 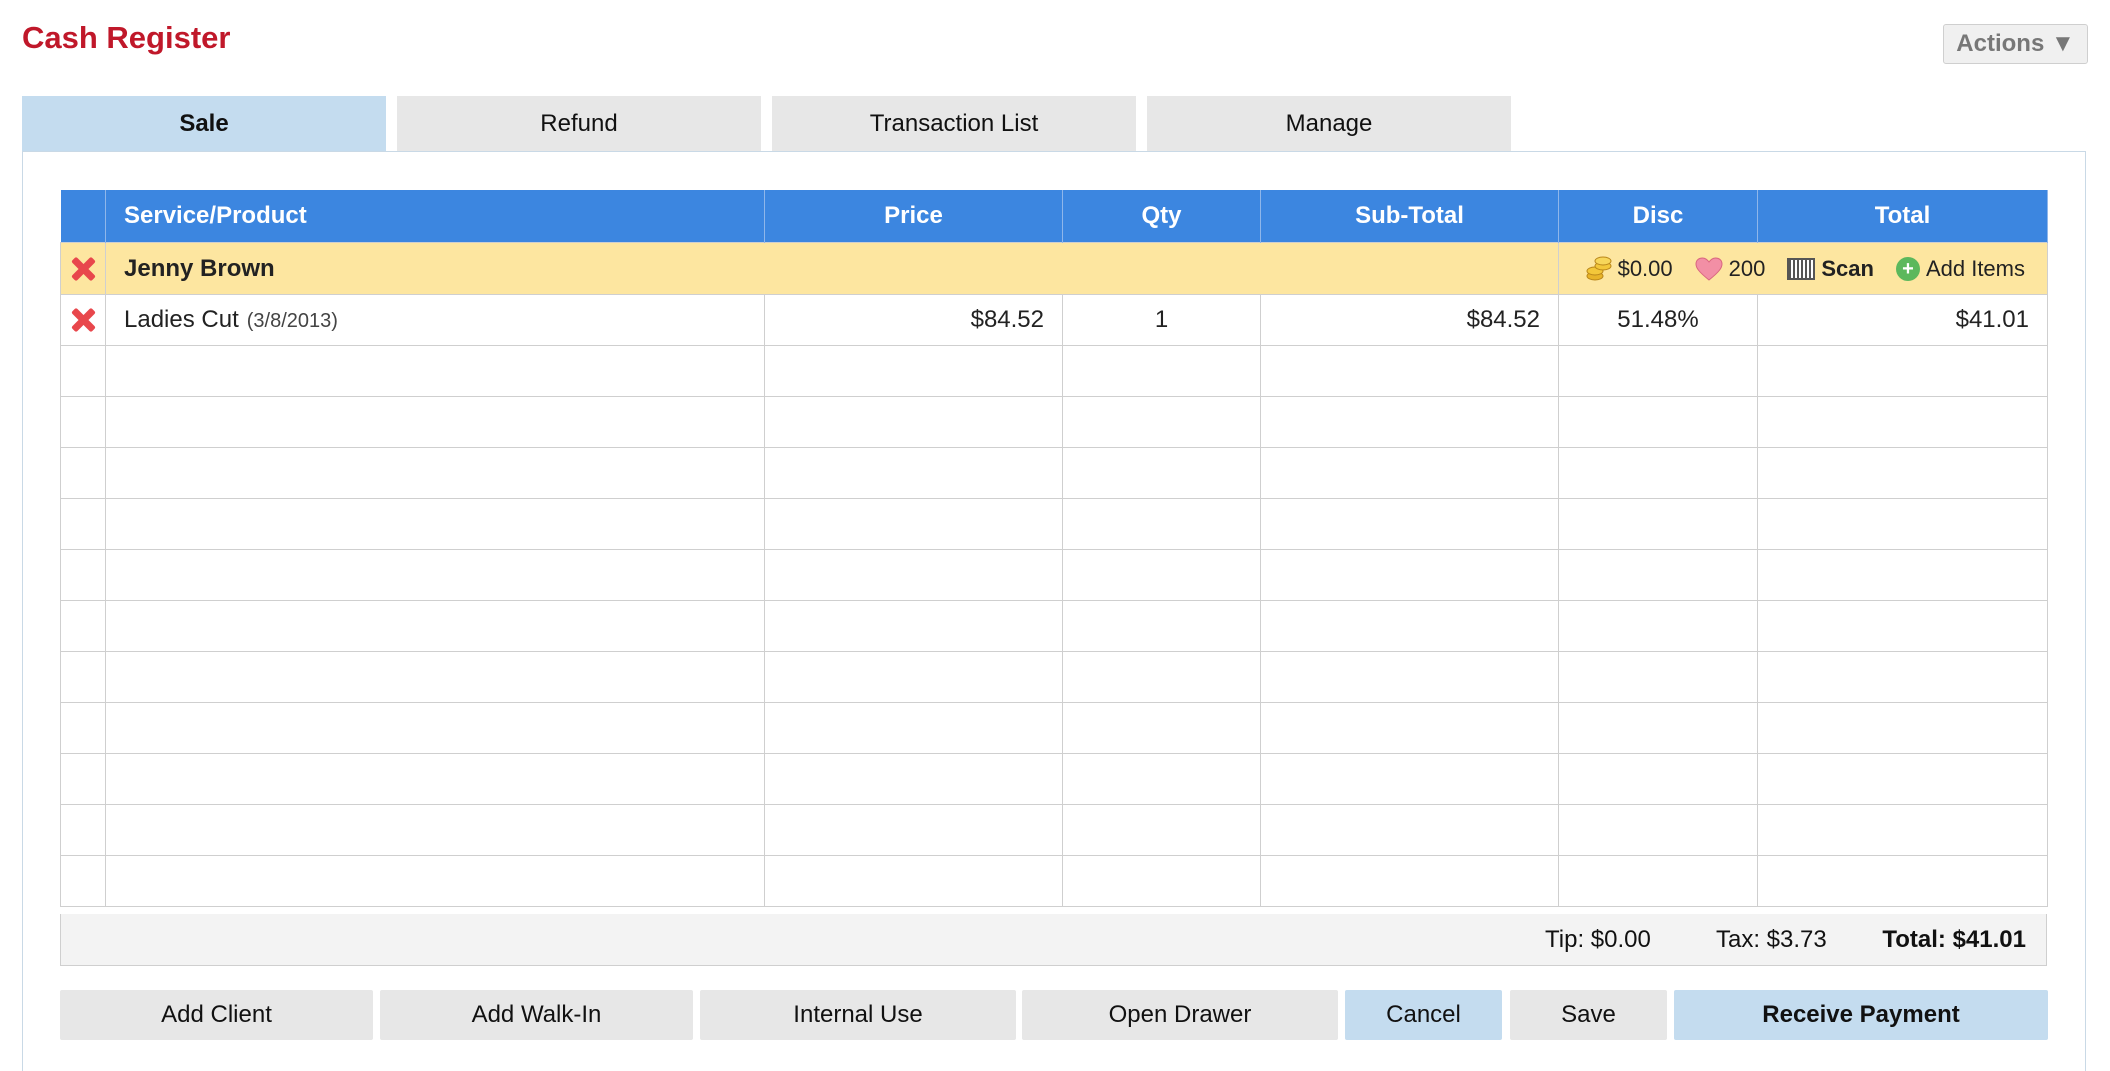 I want to click on client-row: Jenny Brown $0.00 200 Scan + Add Items, so click(x=1054, y=268).